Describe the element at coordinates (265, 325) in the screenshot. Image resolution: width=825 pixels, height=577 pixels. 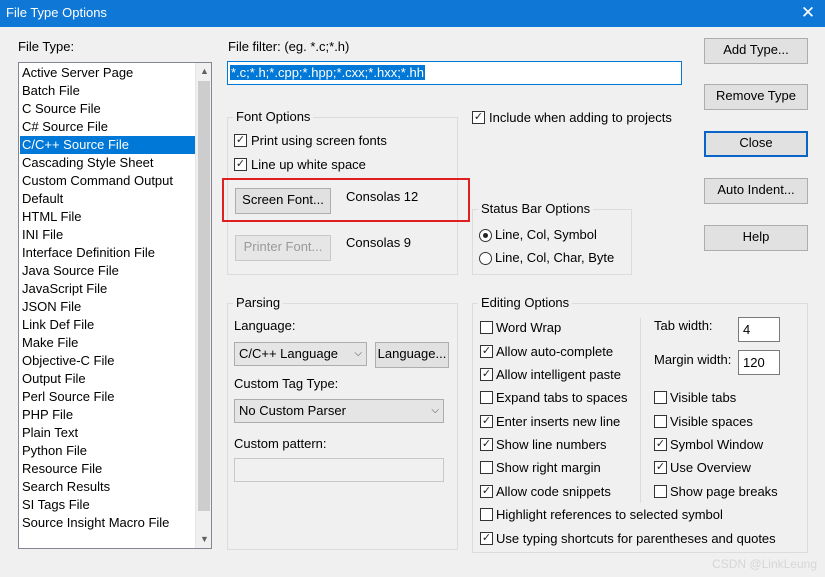
I see `language-label: Language:` at that location.